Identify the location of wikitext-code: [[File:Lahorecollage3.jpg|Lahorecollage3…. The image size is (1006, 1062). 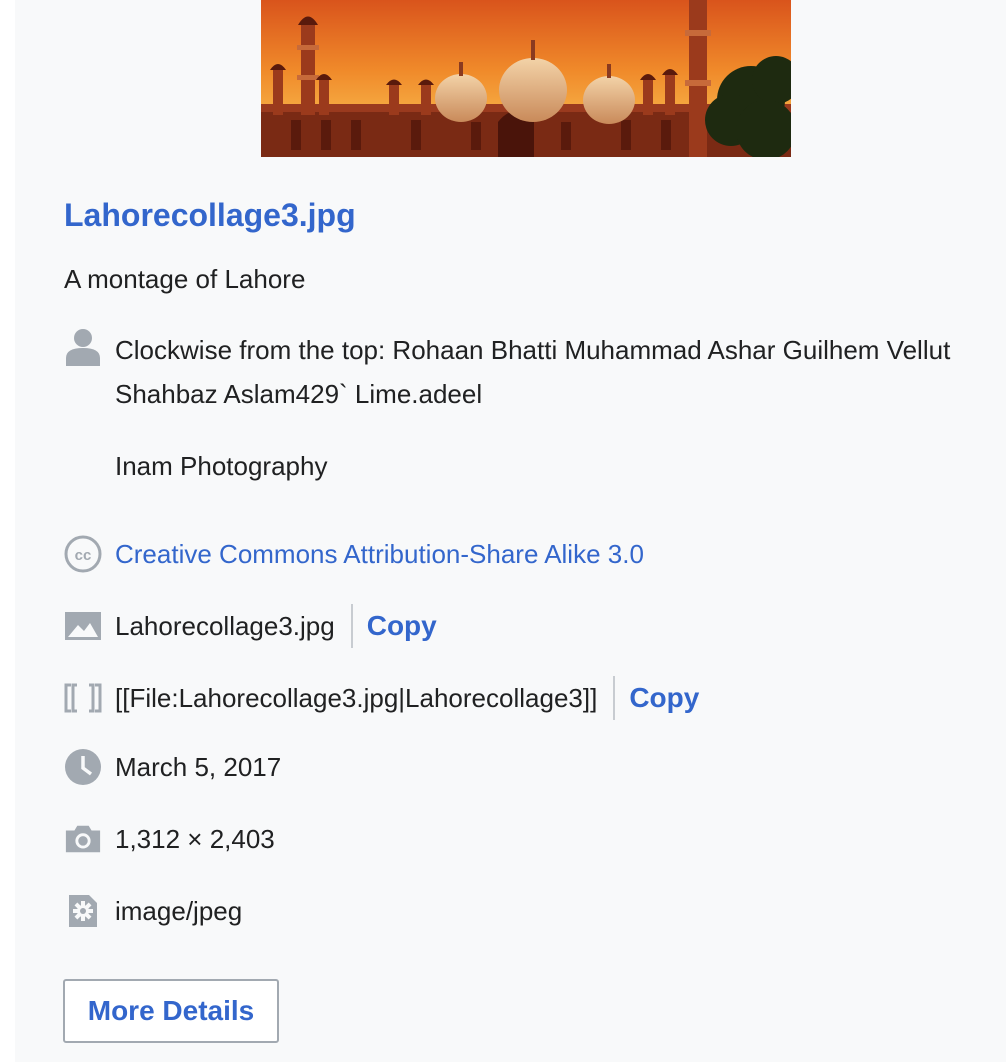
(356, 698).